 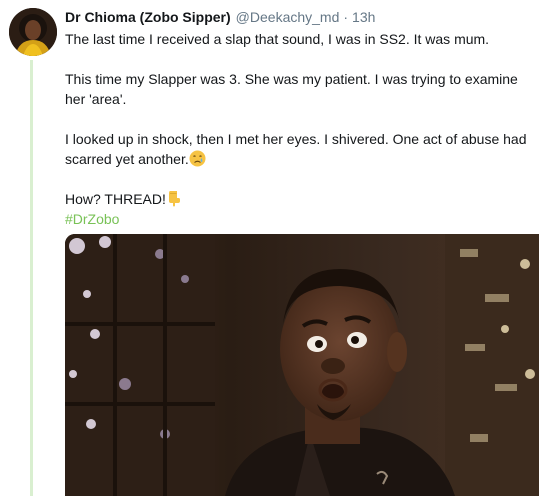 What do you see at coordinates (174, 199) in the screenshot?
I see `pointing-down-emoji-icon` at bounding box center [174, 199].